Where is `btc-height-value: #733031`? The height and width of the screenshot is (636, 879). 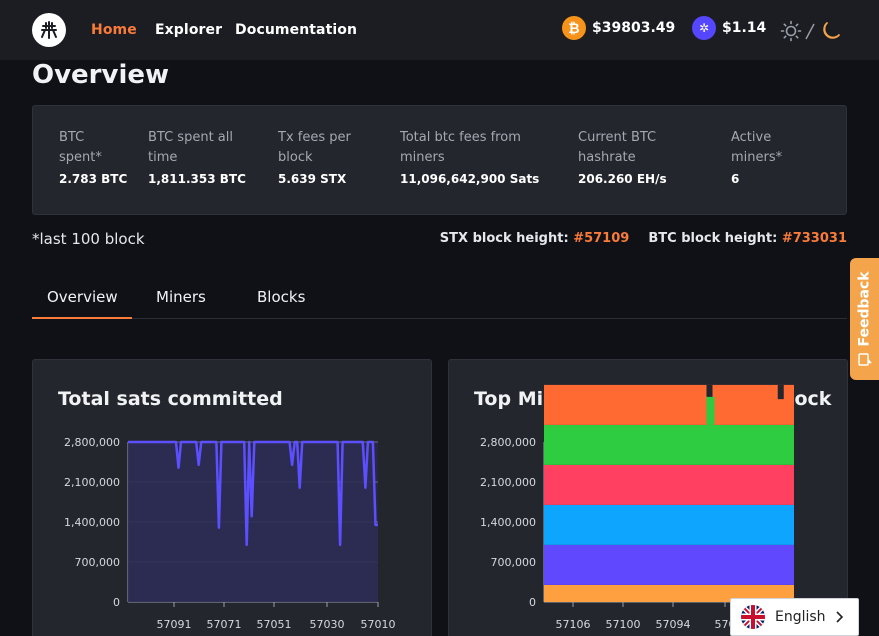
btc-height-value: #733031 is located at coordinates (814, 238).